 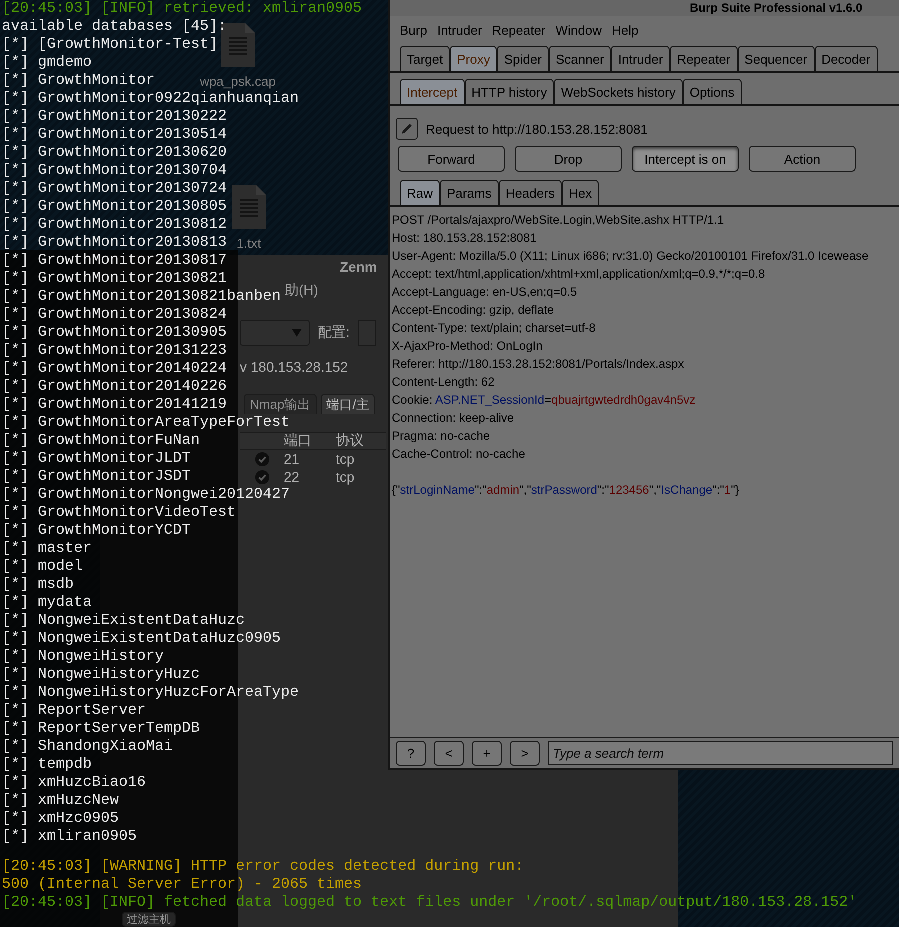 What do you see at coordinates (459, 30) in the screenshot?
I see `menu-item: Intruder` at bounding box center [459, 30].